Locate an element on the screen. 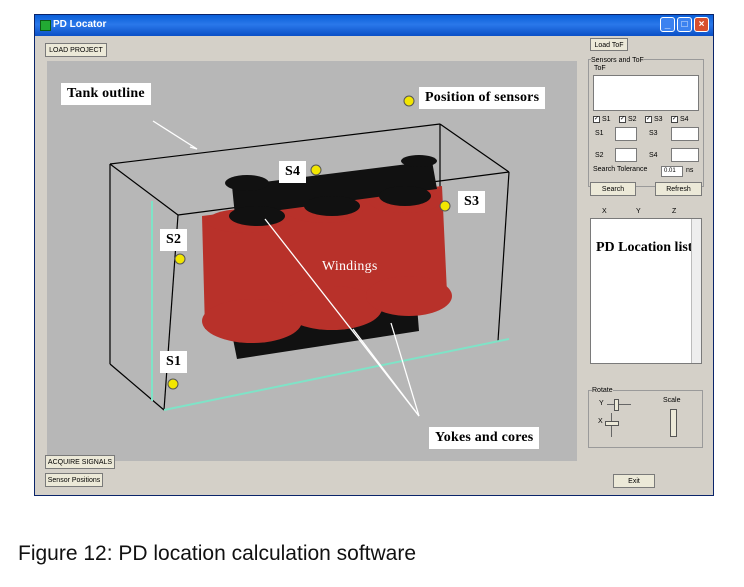  s3-check-label: S3 is located at coordinates (658, 119).